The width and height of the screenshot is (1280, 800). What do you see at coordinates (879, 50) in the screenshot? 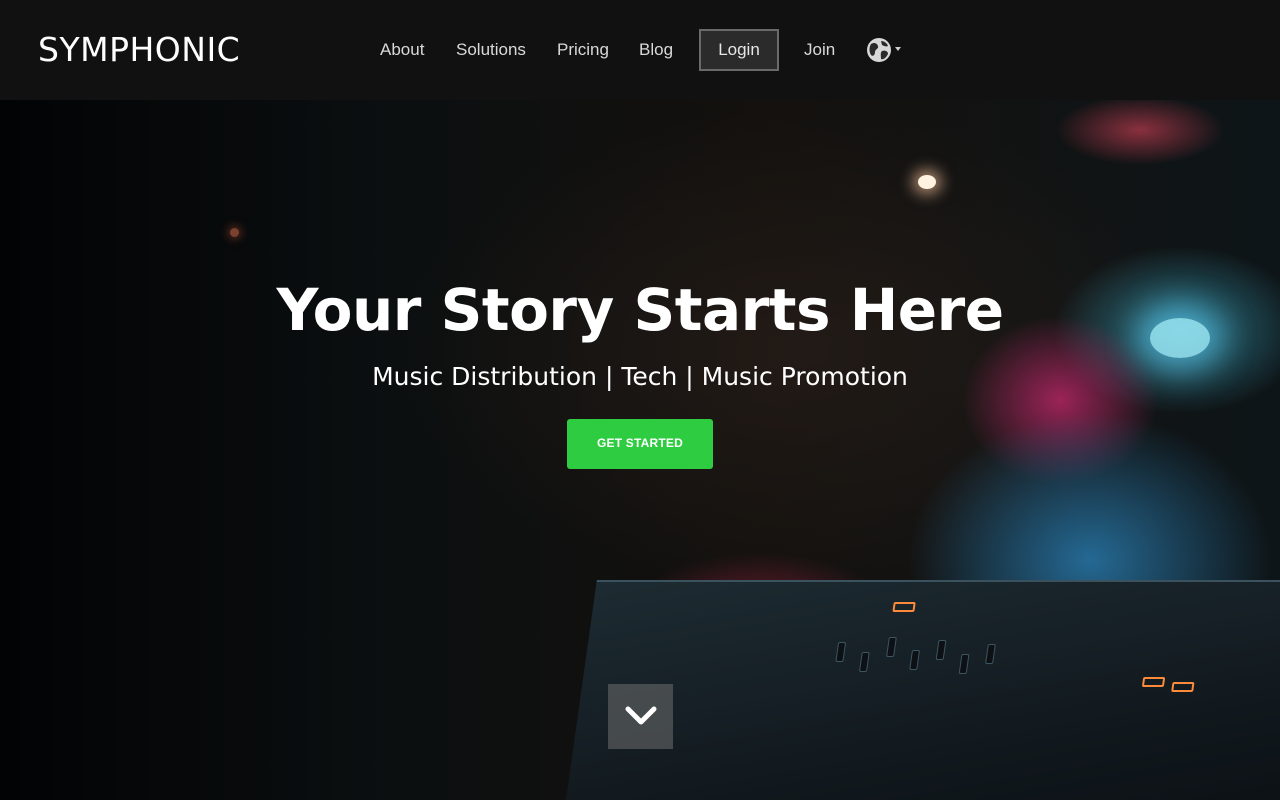
I see `globe-icon` at bounding box center [879, 50].